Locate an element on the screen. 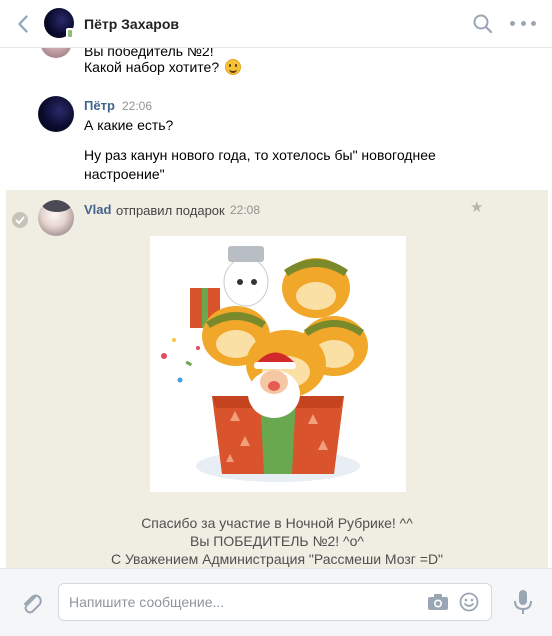 This screenshot has width=552, height=636. camera-icon is located at coordinates (438, 602).